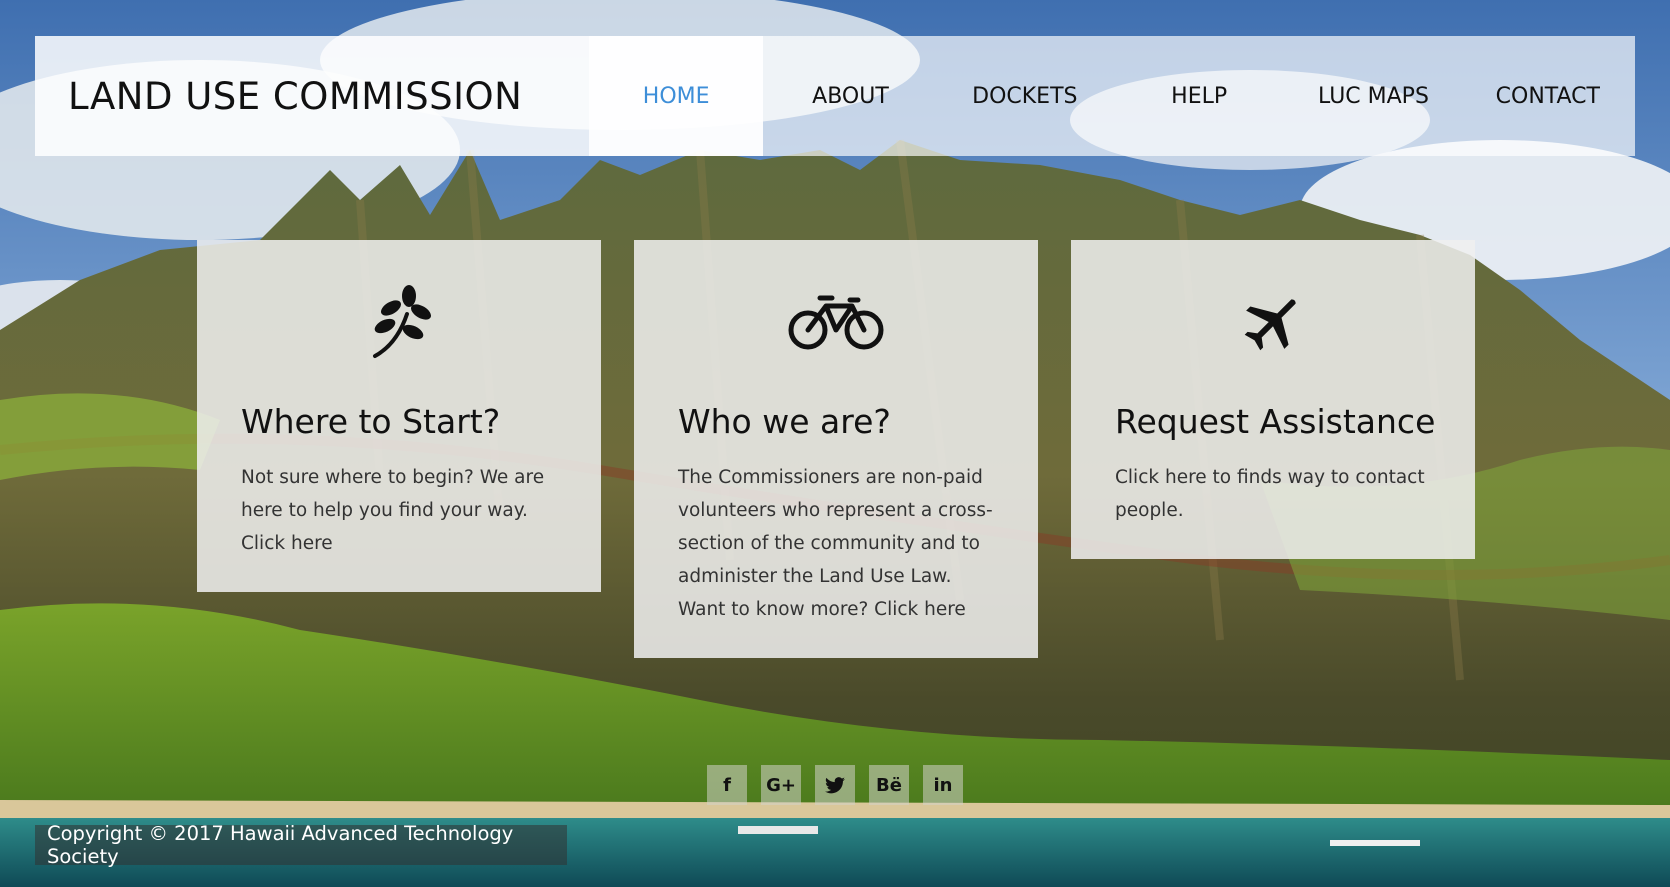 The image size is (1670, 887). I want to click on bicycle-icon, so click(836, 322).